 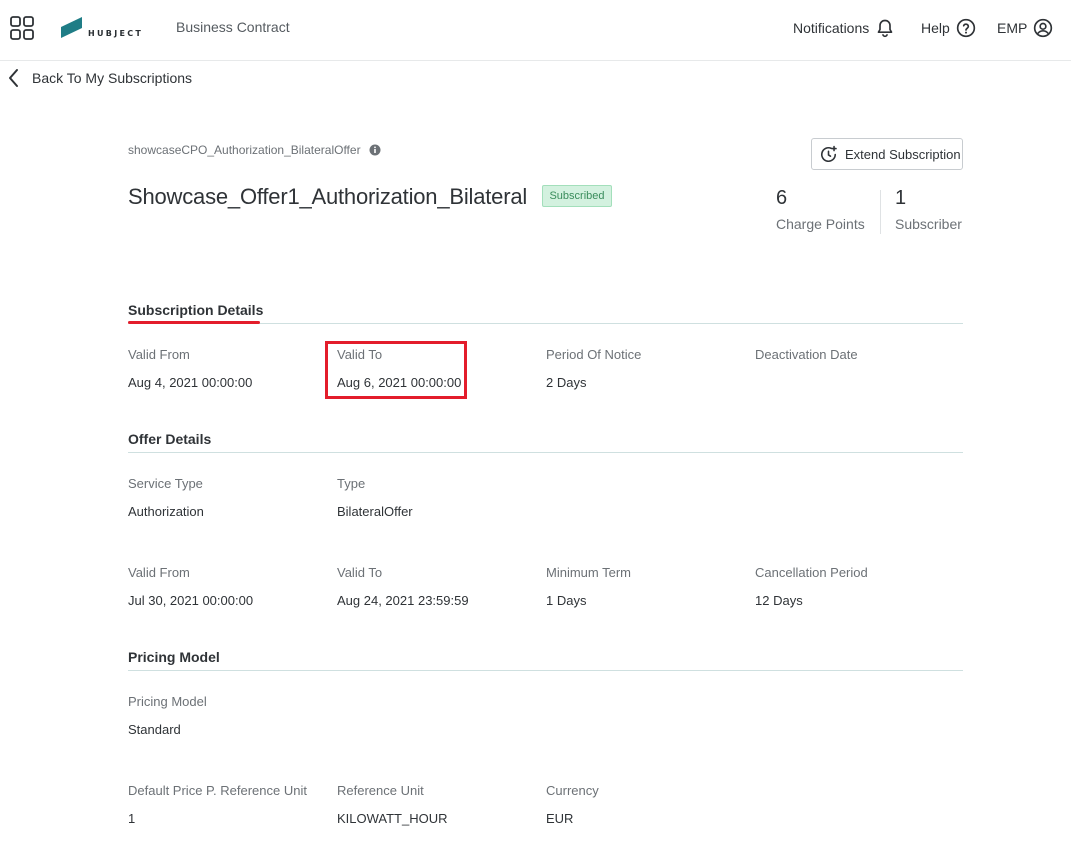 What do you see at coordinates (935, 28) in the screenshot?
I see `help-label: Help` at bounding box center [935, 28].